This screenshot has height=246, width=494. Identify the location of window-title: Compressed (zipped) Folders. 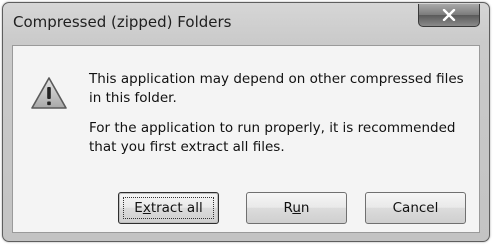
(122, 22).